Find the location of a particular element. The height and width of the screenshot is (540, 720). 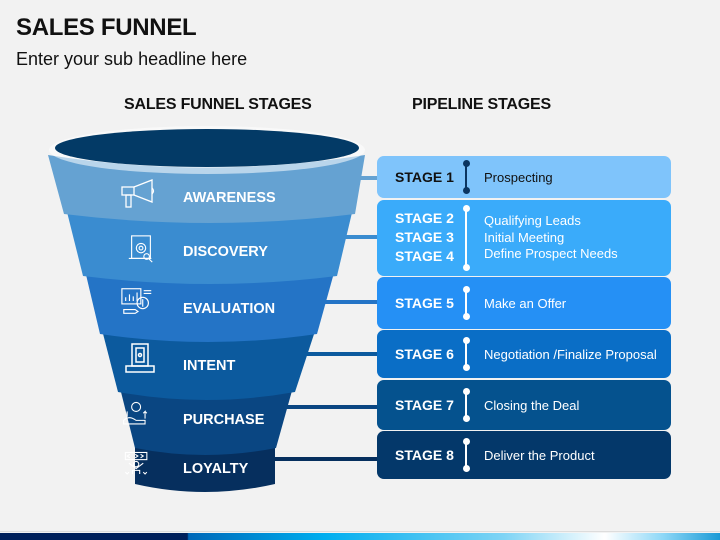

analytics-bulb-icon is located at coordinates (139, 302).